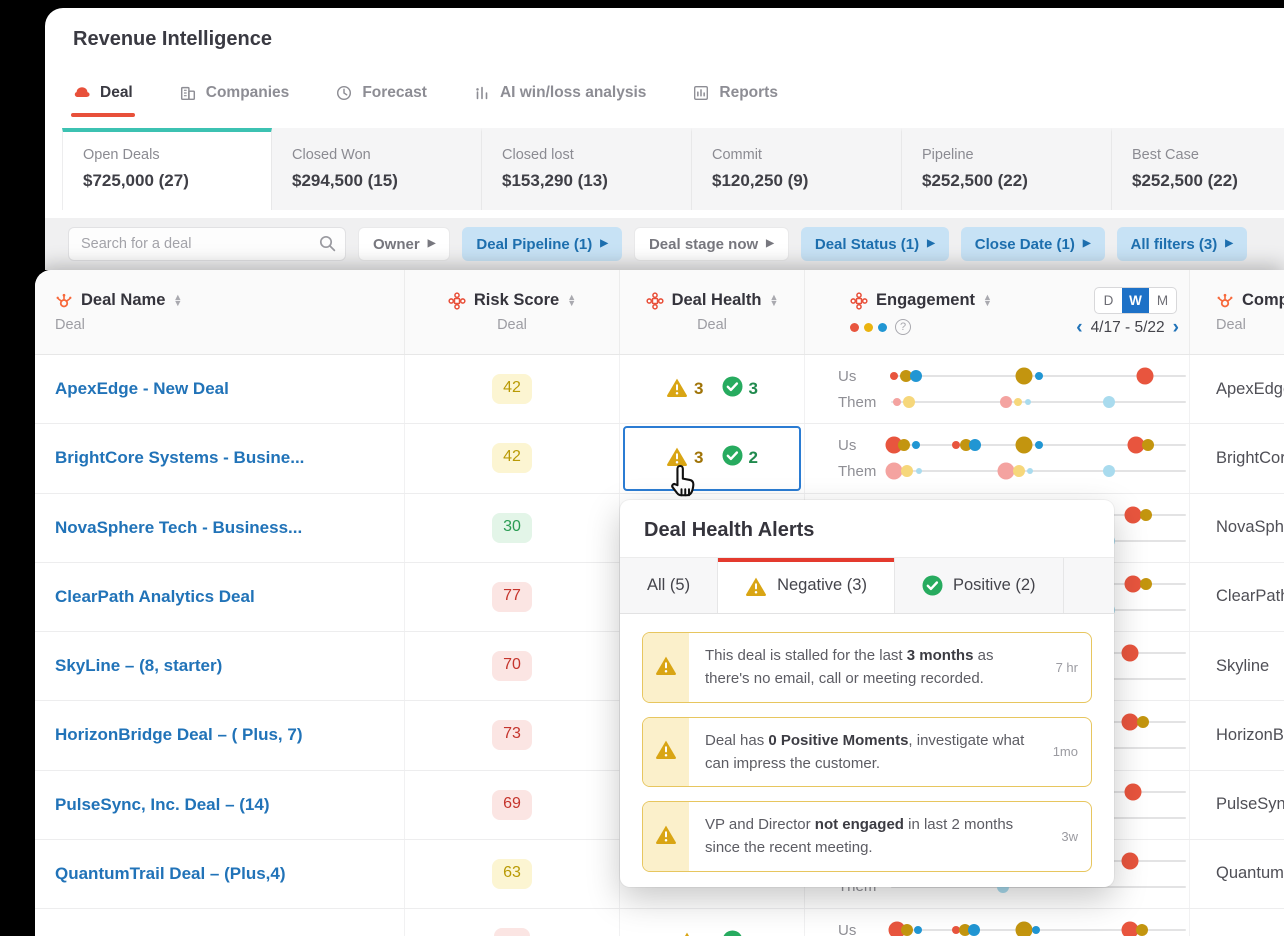  I want to click on companies-icon, so click(188, 93).